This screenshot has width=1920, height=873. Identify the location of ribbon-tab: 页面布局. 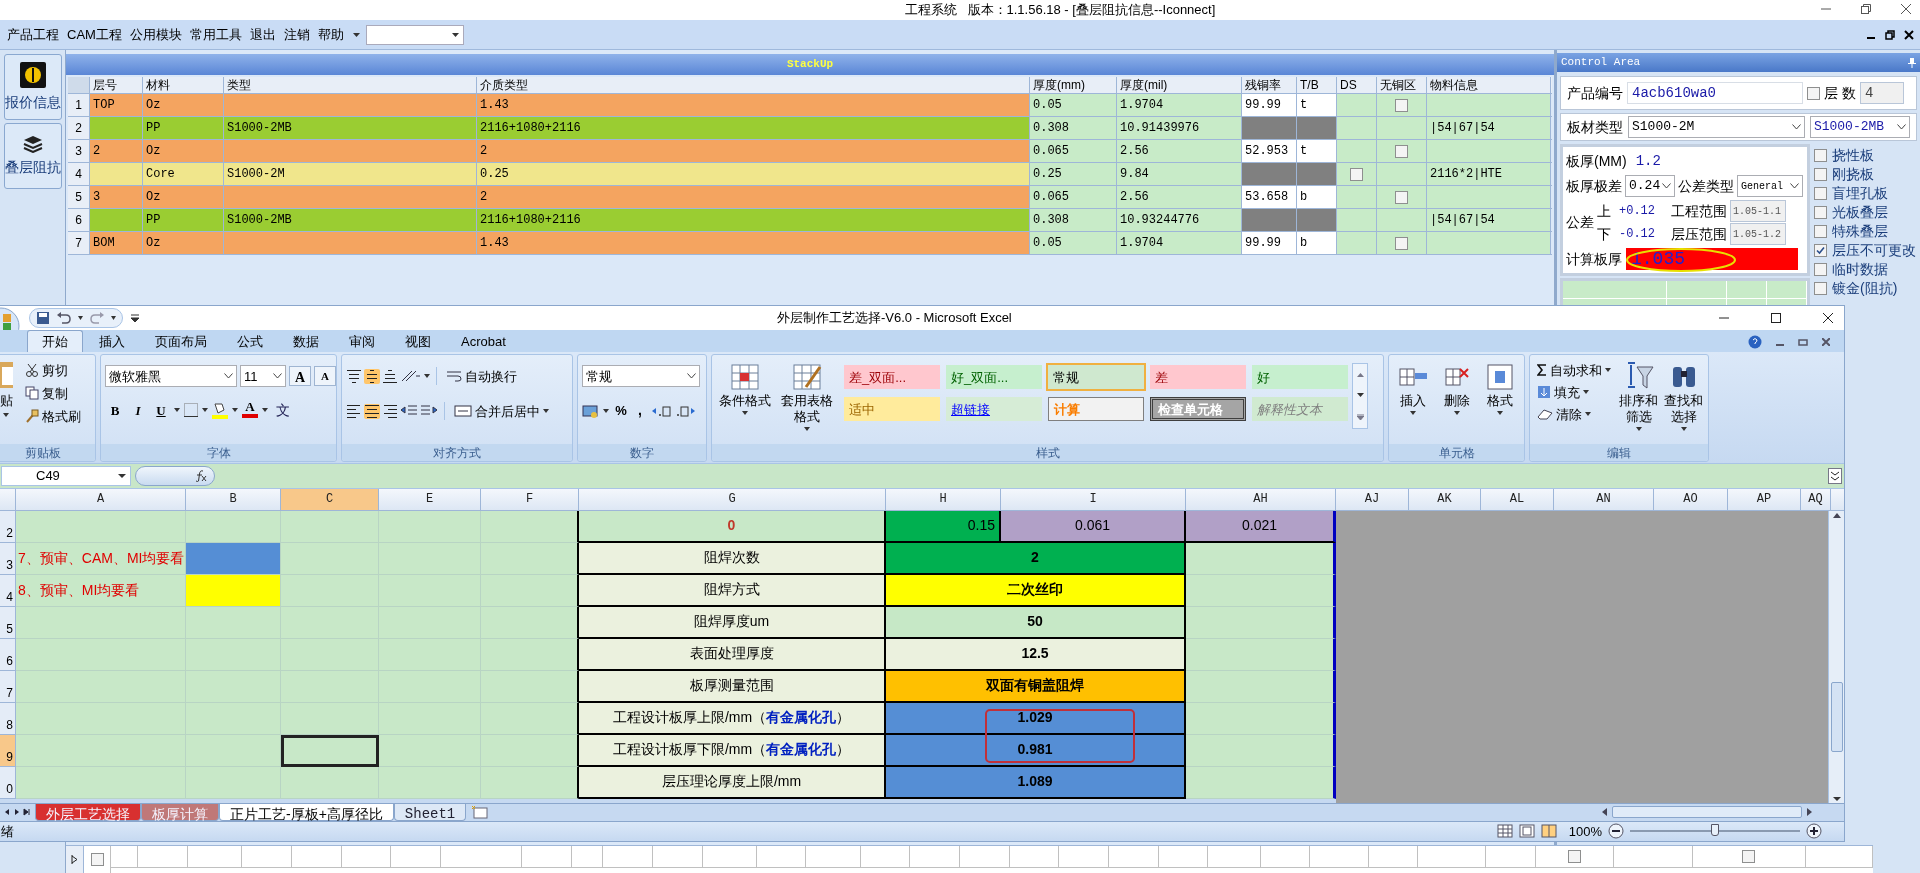
(181, 341).